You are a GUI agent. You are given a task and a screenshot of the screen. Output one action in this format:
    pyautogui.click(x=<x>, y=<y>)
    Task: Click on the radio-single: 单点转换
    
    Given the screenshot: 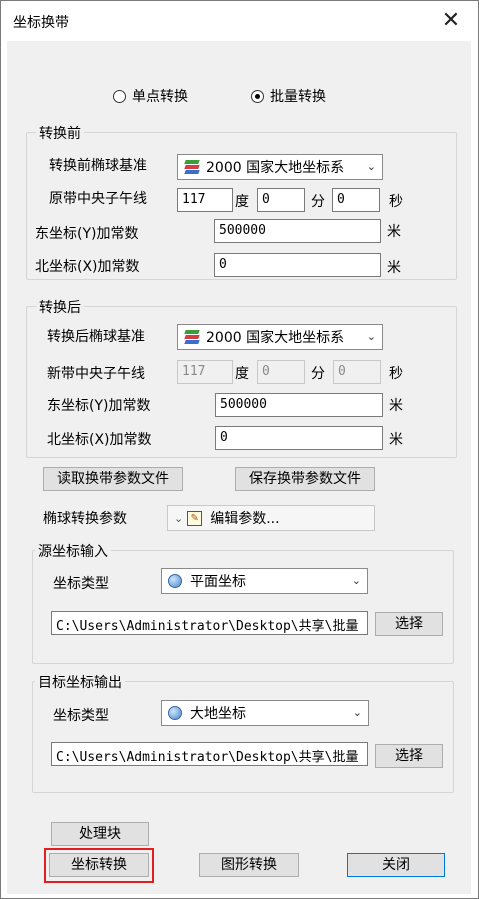 What is the action you would take?
    pyautogui.click(x=150, y=96)
    